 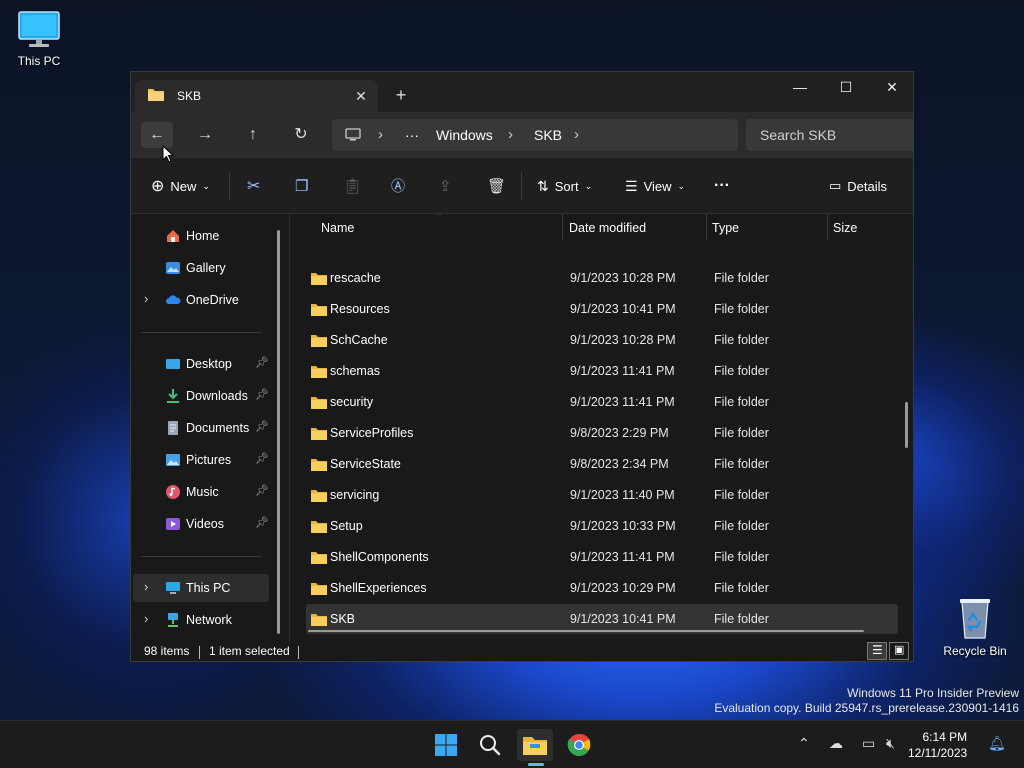 What do you see at coordinates (602, 402) in the screenshot?
I see `table-row: security 9/1/2023 11:41 PM File folder` at bounding box center [602, 402].